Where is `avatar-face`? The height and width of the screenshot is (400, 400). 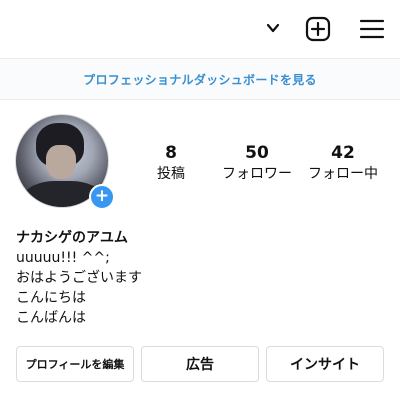
avatar-face is located at coordinates (61, 162).